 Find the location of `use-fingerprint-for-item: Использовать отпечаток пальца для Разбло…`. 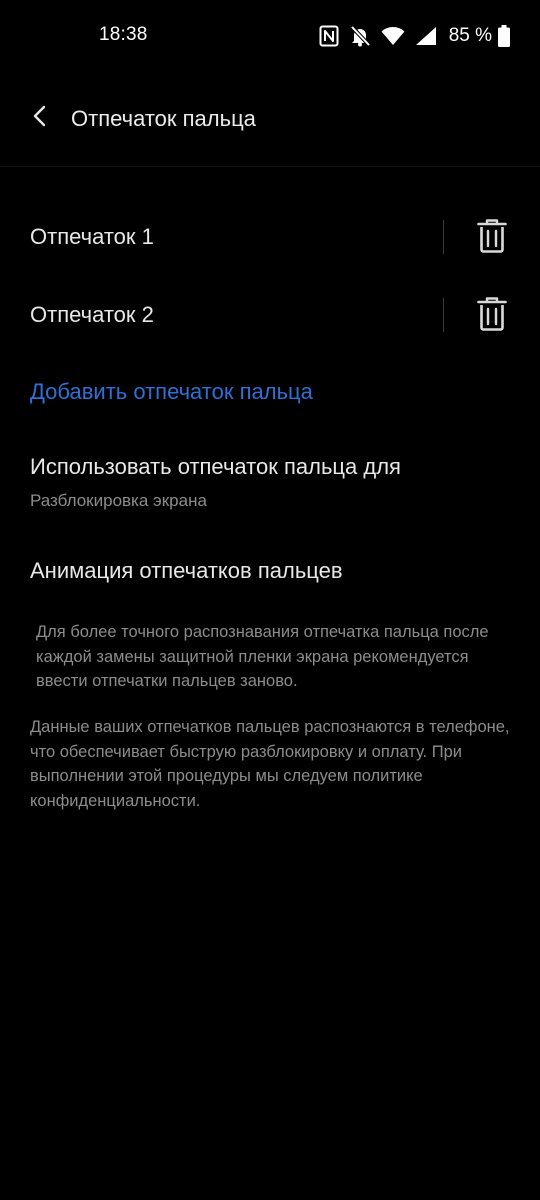

use-fingerprint-for-item: Использовать отпечаток пальца для Разбло… is located at coordinates (270, 484).